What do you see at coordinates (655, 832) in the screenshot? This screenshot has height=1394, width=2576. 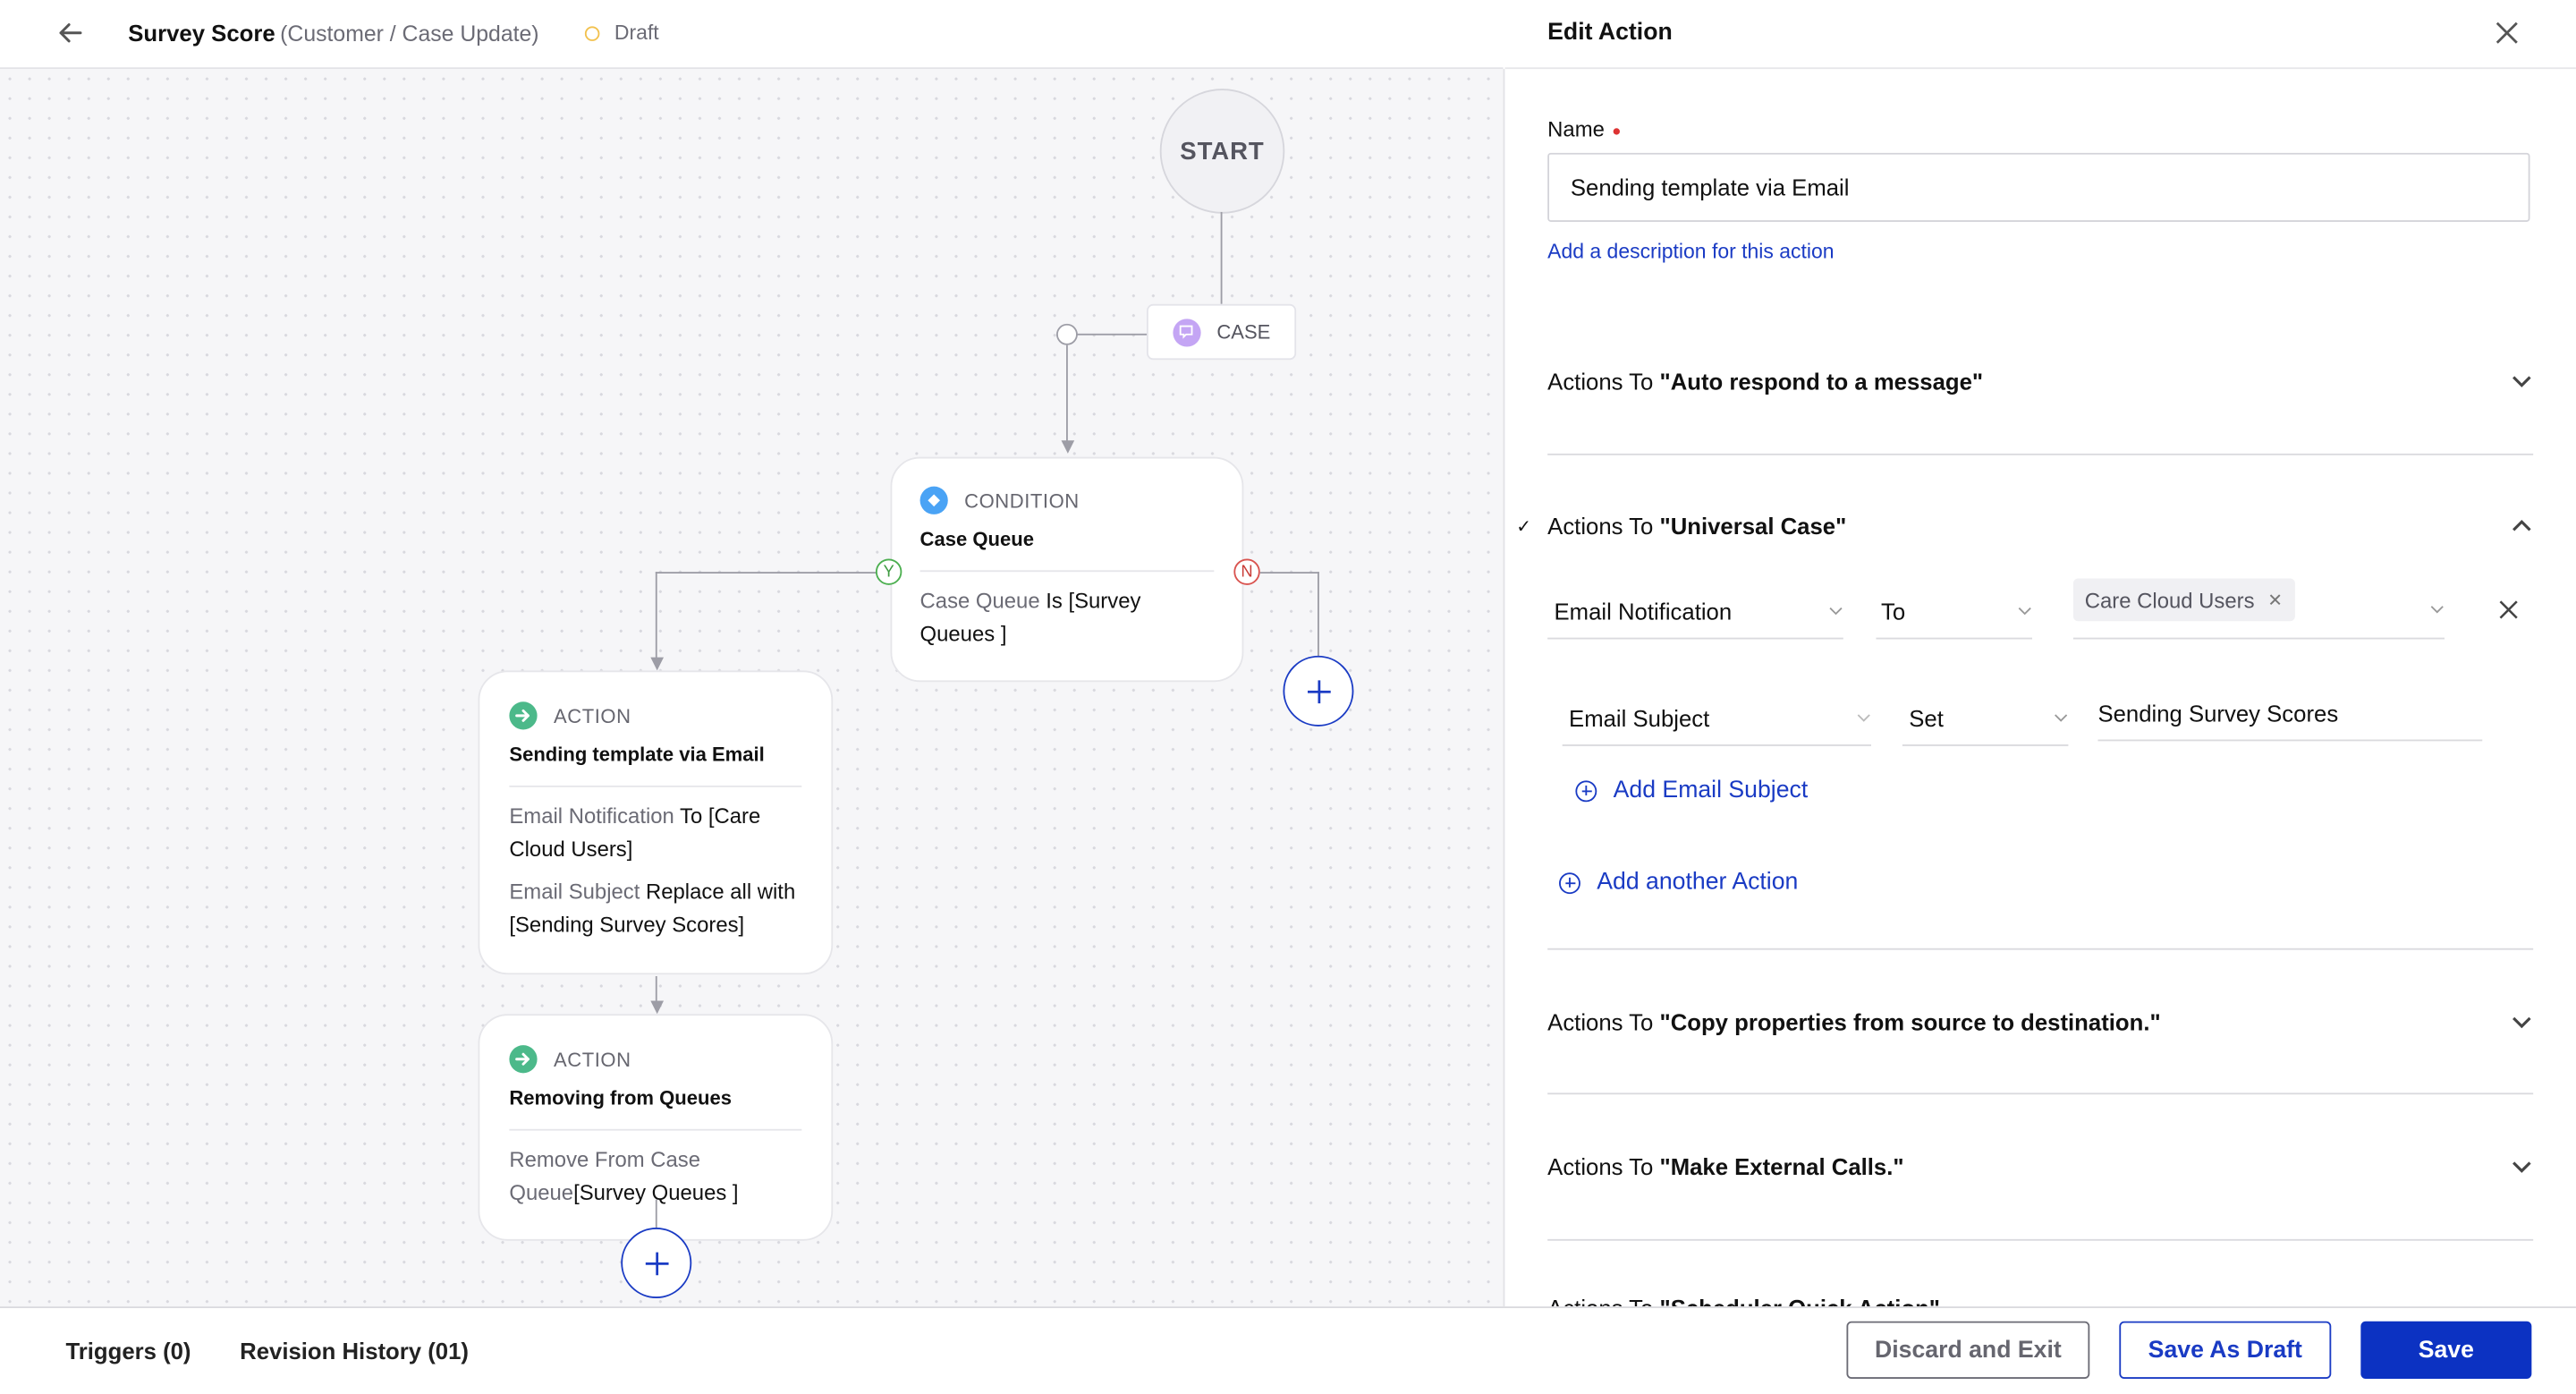 I see `node-summary: Email Notification To [Care Cloud Users]` at bounding box center [655, 832].